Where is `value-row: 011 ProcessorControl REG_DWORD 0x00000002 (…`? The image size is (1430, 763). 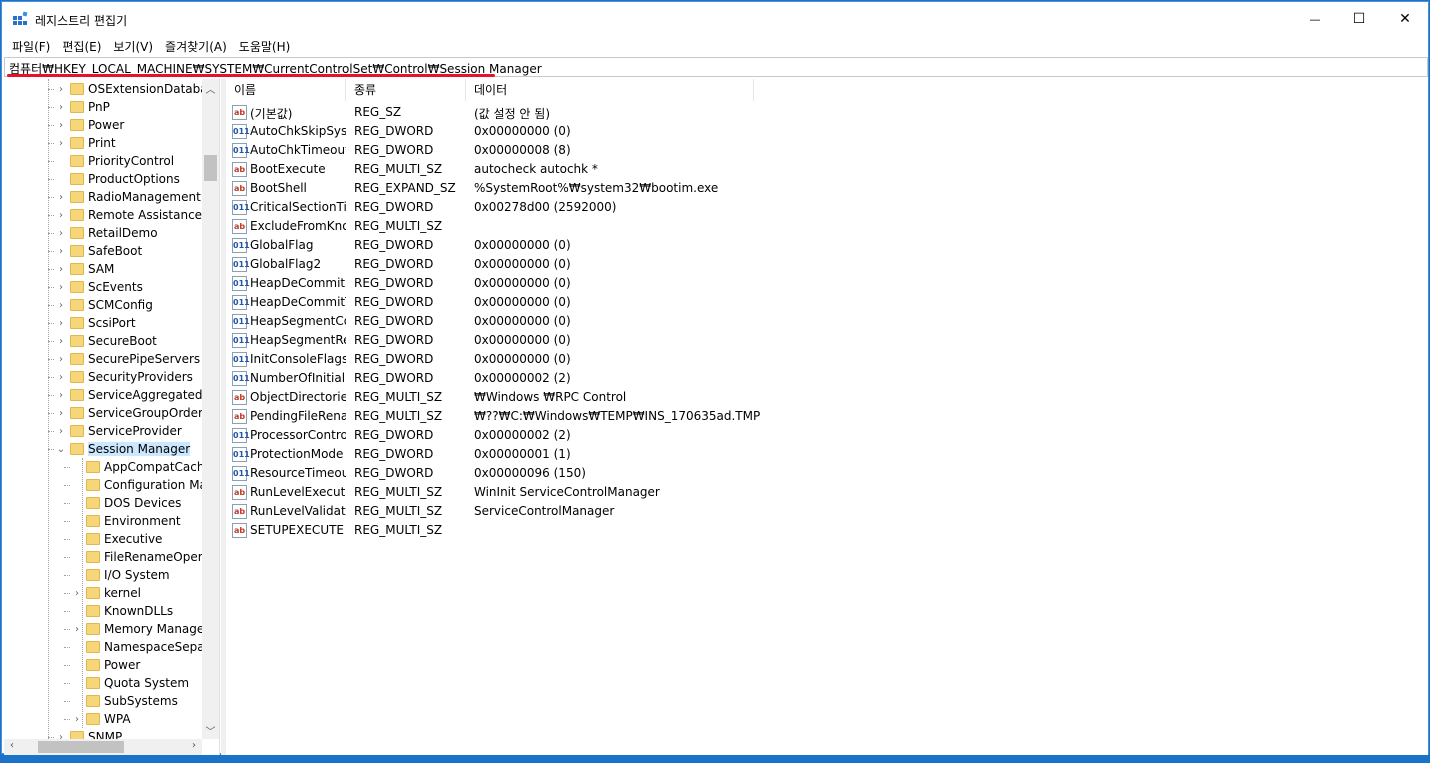
value-row: 011 ProcessorControl REG_DWORD 0x00000002 (… is located at coordinates (526, 435).